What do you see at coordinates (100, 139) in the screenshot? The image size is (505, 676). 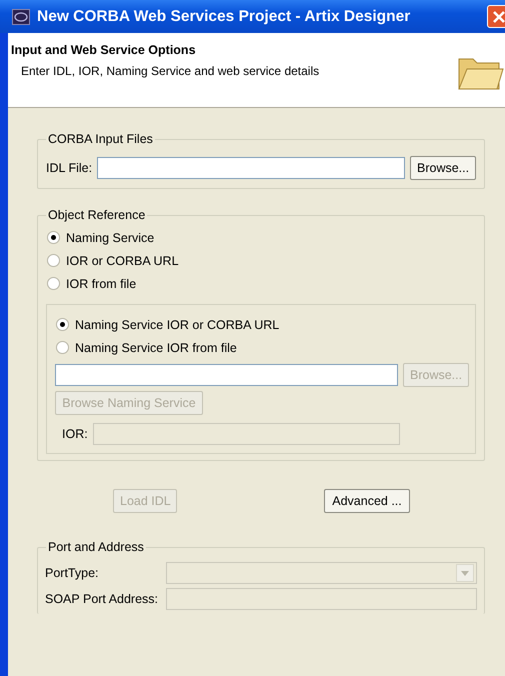 I see `group-title: CORBA Input Files` at bounding box center [100, 139].